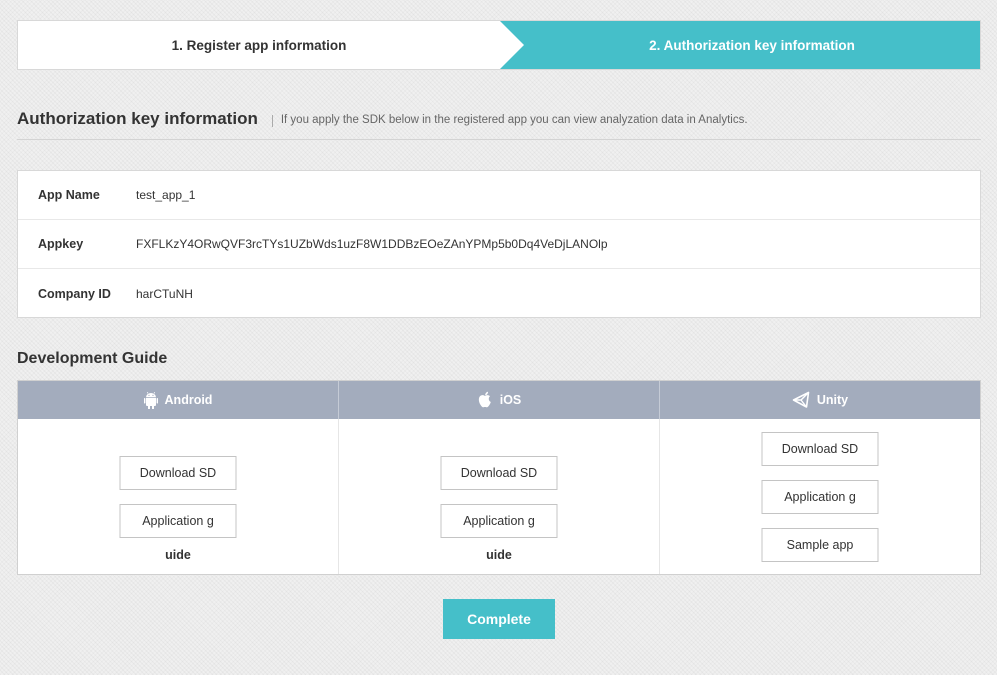 This screenshot has height=675, width=997. I want to click on complete-button: Complete, so click(499, 619).